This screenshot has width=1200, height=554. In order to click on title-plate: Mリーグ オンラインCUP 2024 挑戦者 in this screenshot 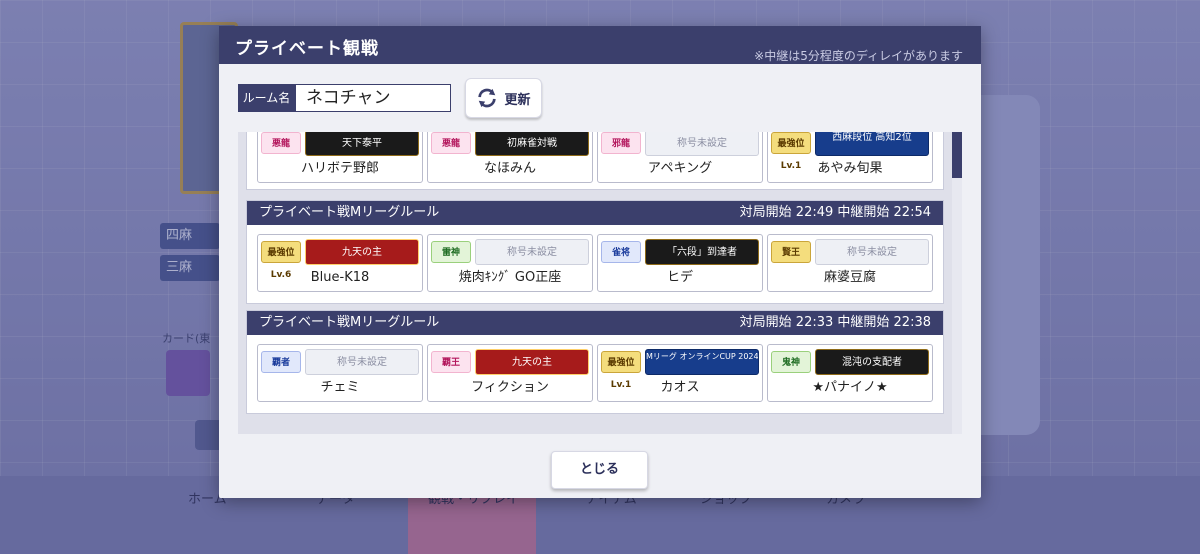, I will do `click(702, 362)`.